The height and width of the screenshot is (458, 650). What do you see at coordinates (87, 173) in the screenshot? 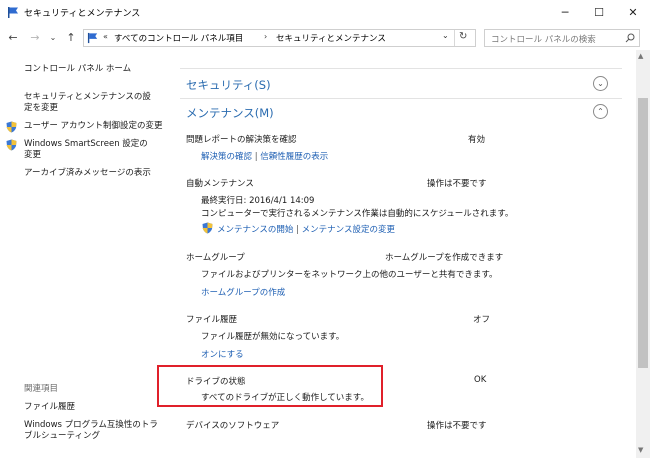
I see `sidebar-archived-messages-link: アーカイブ済みメッセージの表示` at bounding box center [87, 173].